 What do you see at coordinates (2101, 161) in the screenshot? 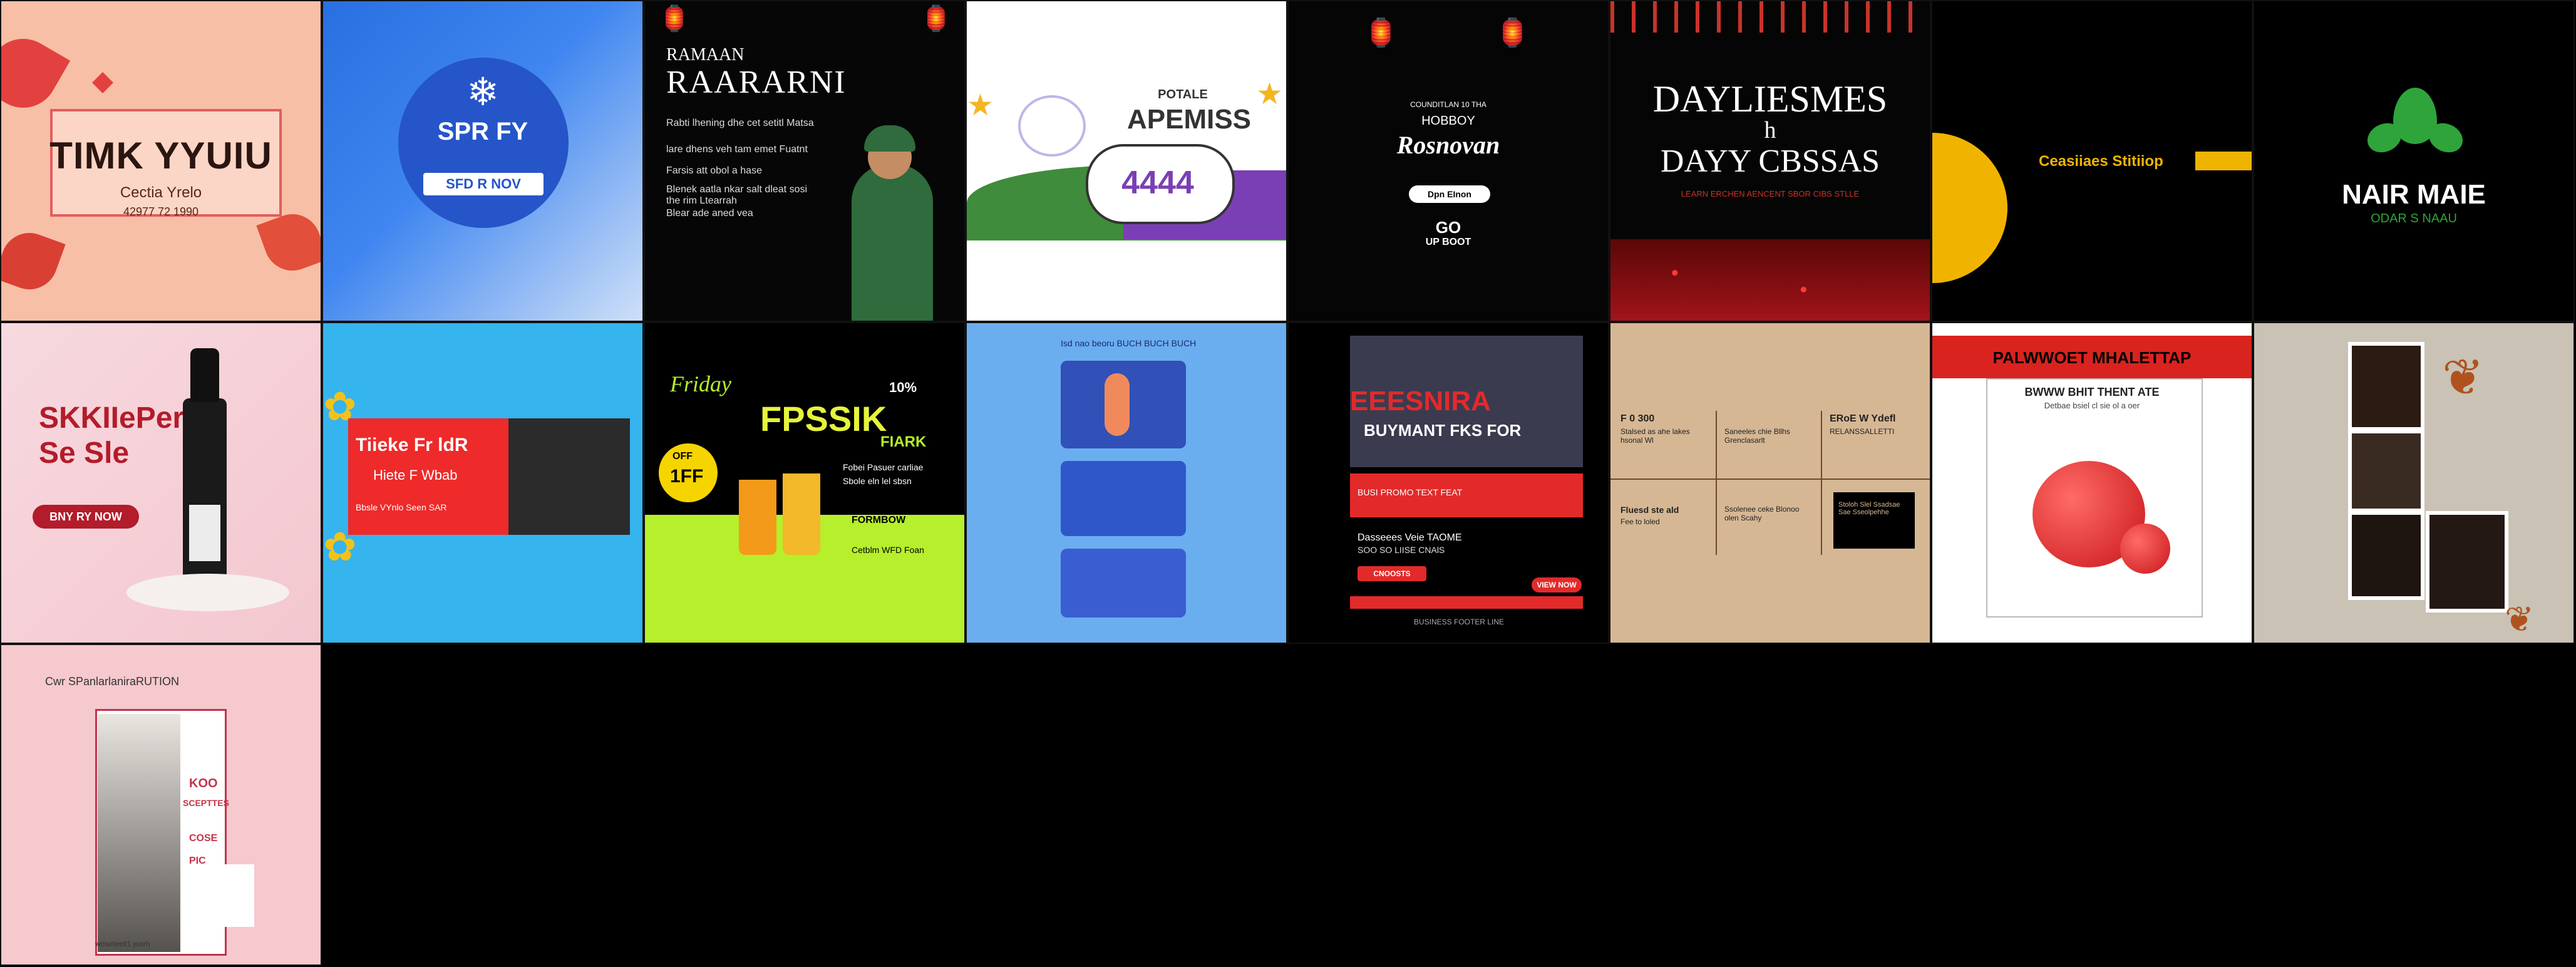
I see `tile-text: Ceasiiaes Stitiiop` at bounding box center [2101, 161].